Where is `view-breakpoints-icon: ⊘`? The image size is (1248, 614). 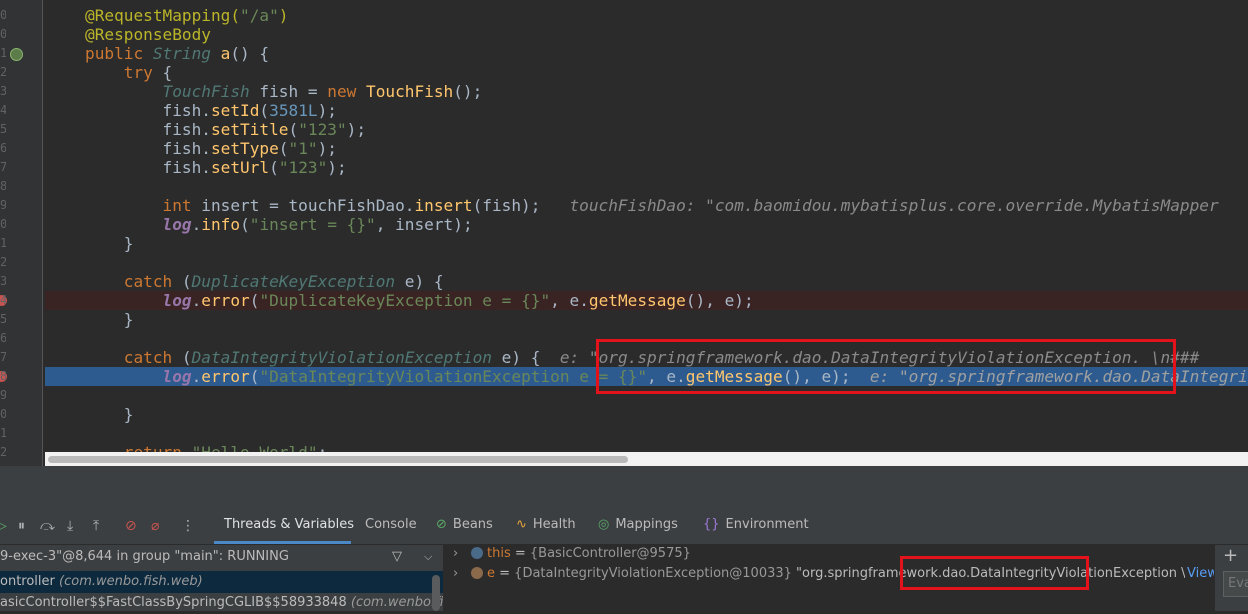
view-breakpoints-icon: ⊘ is located at coordinates (131, 526).